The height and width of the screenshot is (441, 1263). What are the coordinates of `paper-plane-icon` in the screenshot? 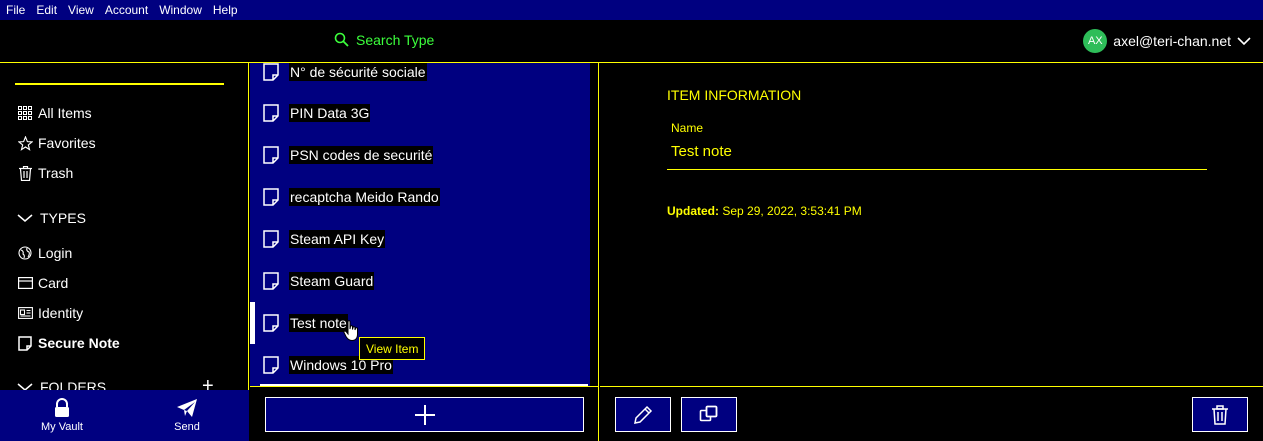 It's located at (187, 408).